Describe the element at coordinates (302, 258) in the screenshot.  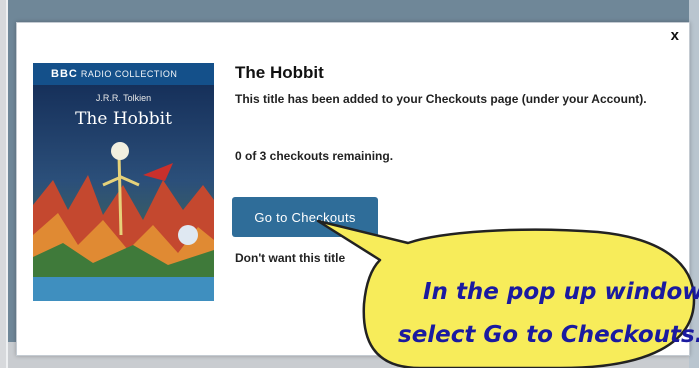
I see `dont-want-link: Don't want this title` at that location.